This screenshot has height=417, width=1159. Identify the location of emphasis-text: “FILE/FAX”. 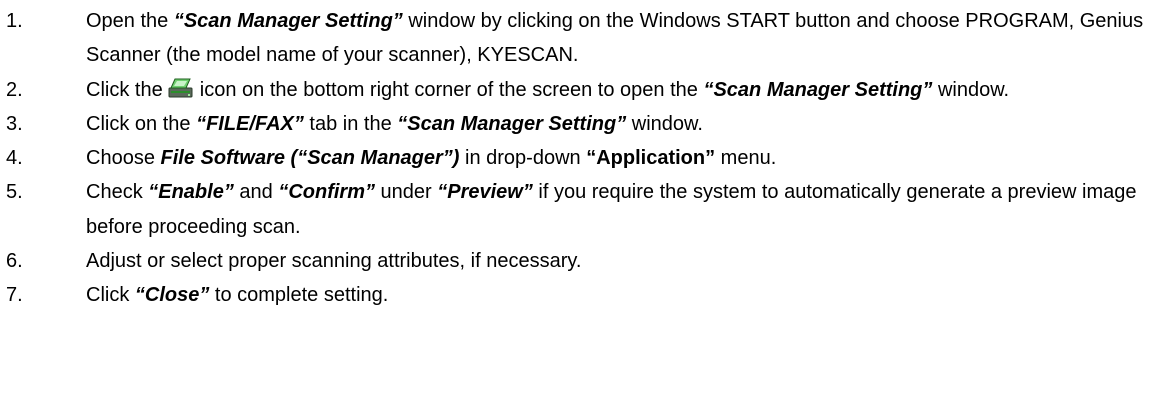
(250, 123).